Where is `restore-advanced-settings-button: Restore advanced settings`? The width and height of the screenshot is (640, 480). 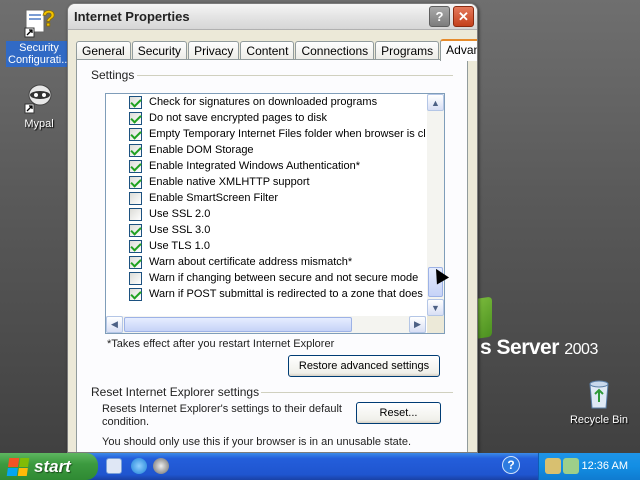
restore-advanced-settings-button: Restore advanced settings is located at coordinates (364, 366).